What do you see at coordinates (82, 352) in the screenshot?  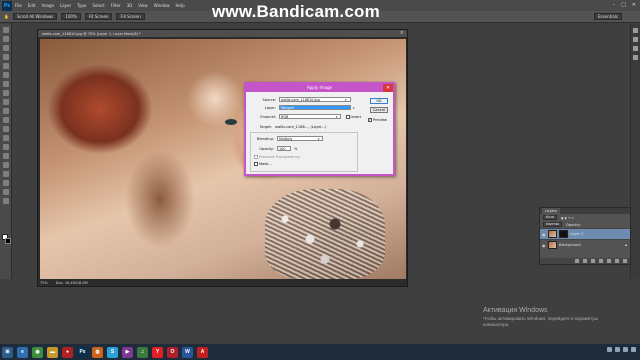 I see `photoshop-icon: Ps` at bounding box center [82, 352].